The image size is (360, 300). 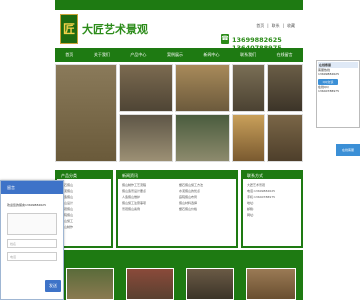 I want to click on panel-line: 13699882625, so click(x=328, y=74).